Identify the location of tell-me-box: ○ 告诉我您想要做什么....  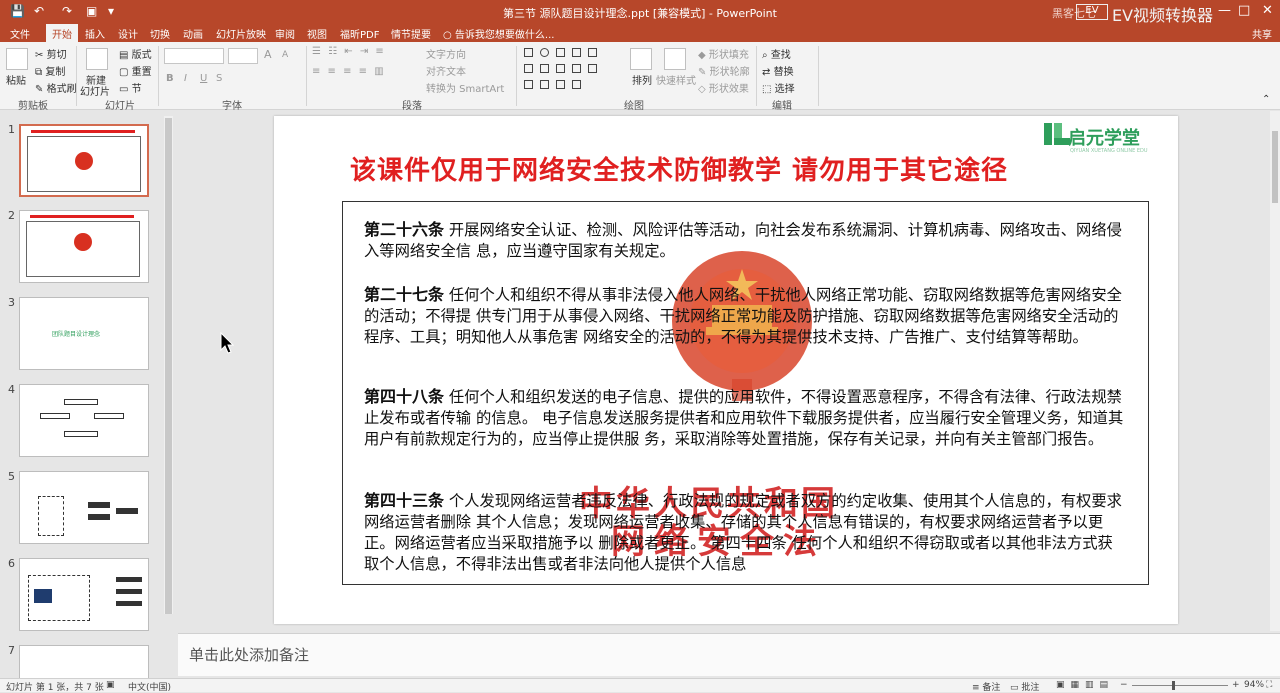
(498, 33).